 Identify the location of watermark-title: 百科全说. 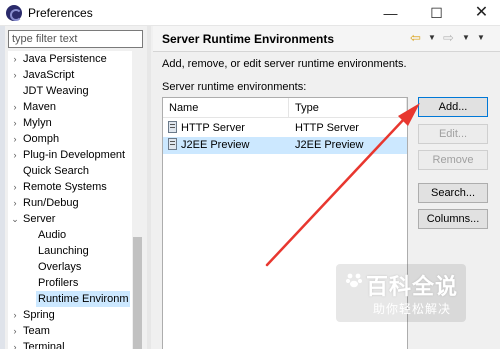
(412, 286).